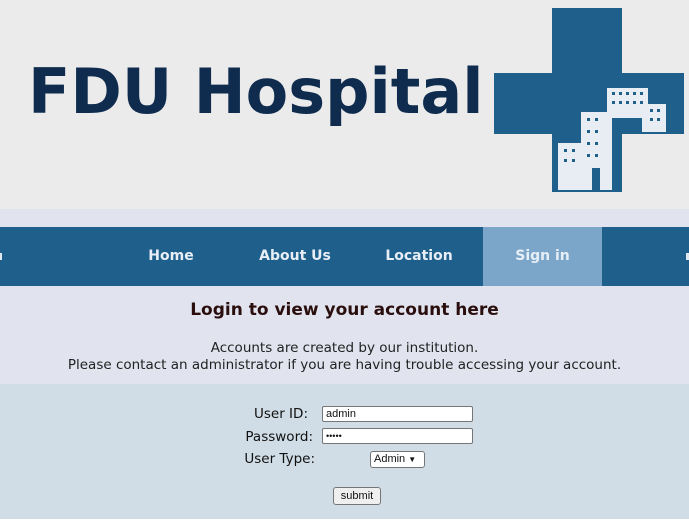 This screenshot has height=523, width=689. What do you see at coordinates (397, 414) in the screenshot?
I see `user-id-input: admin` at bounding box center [397, 414].